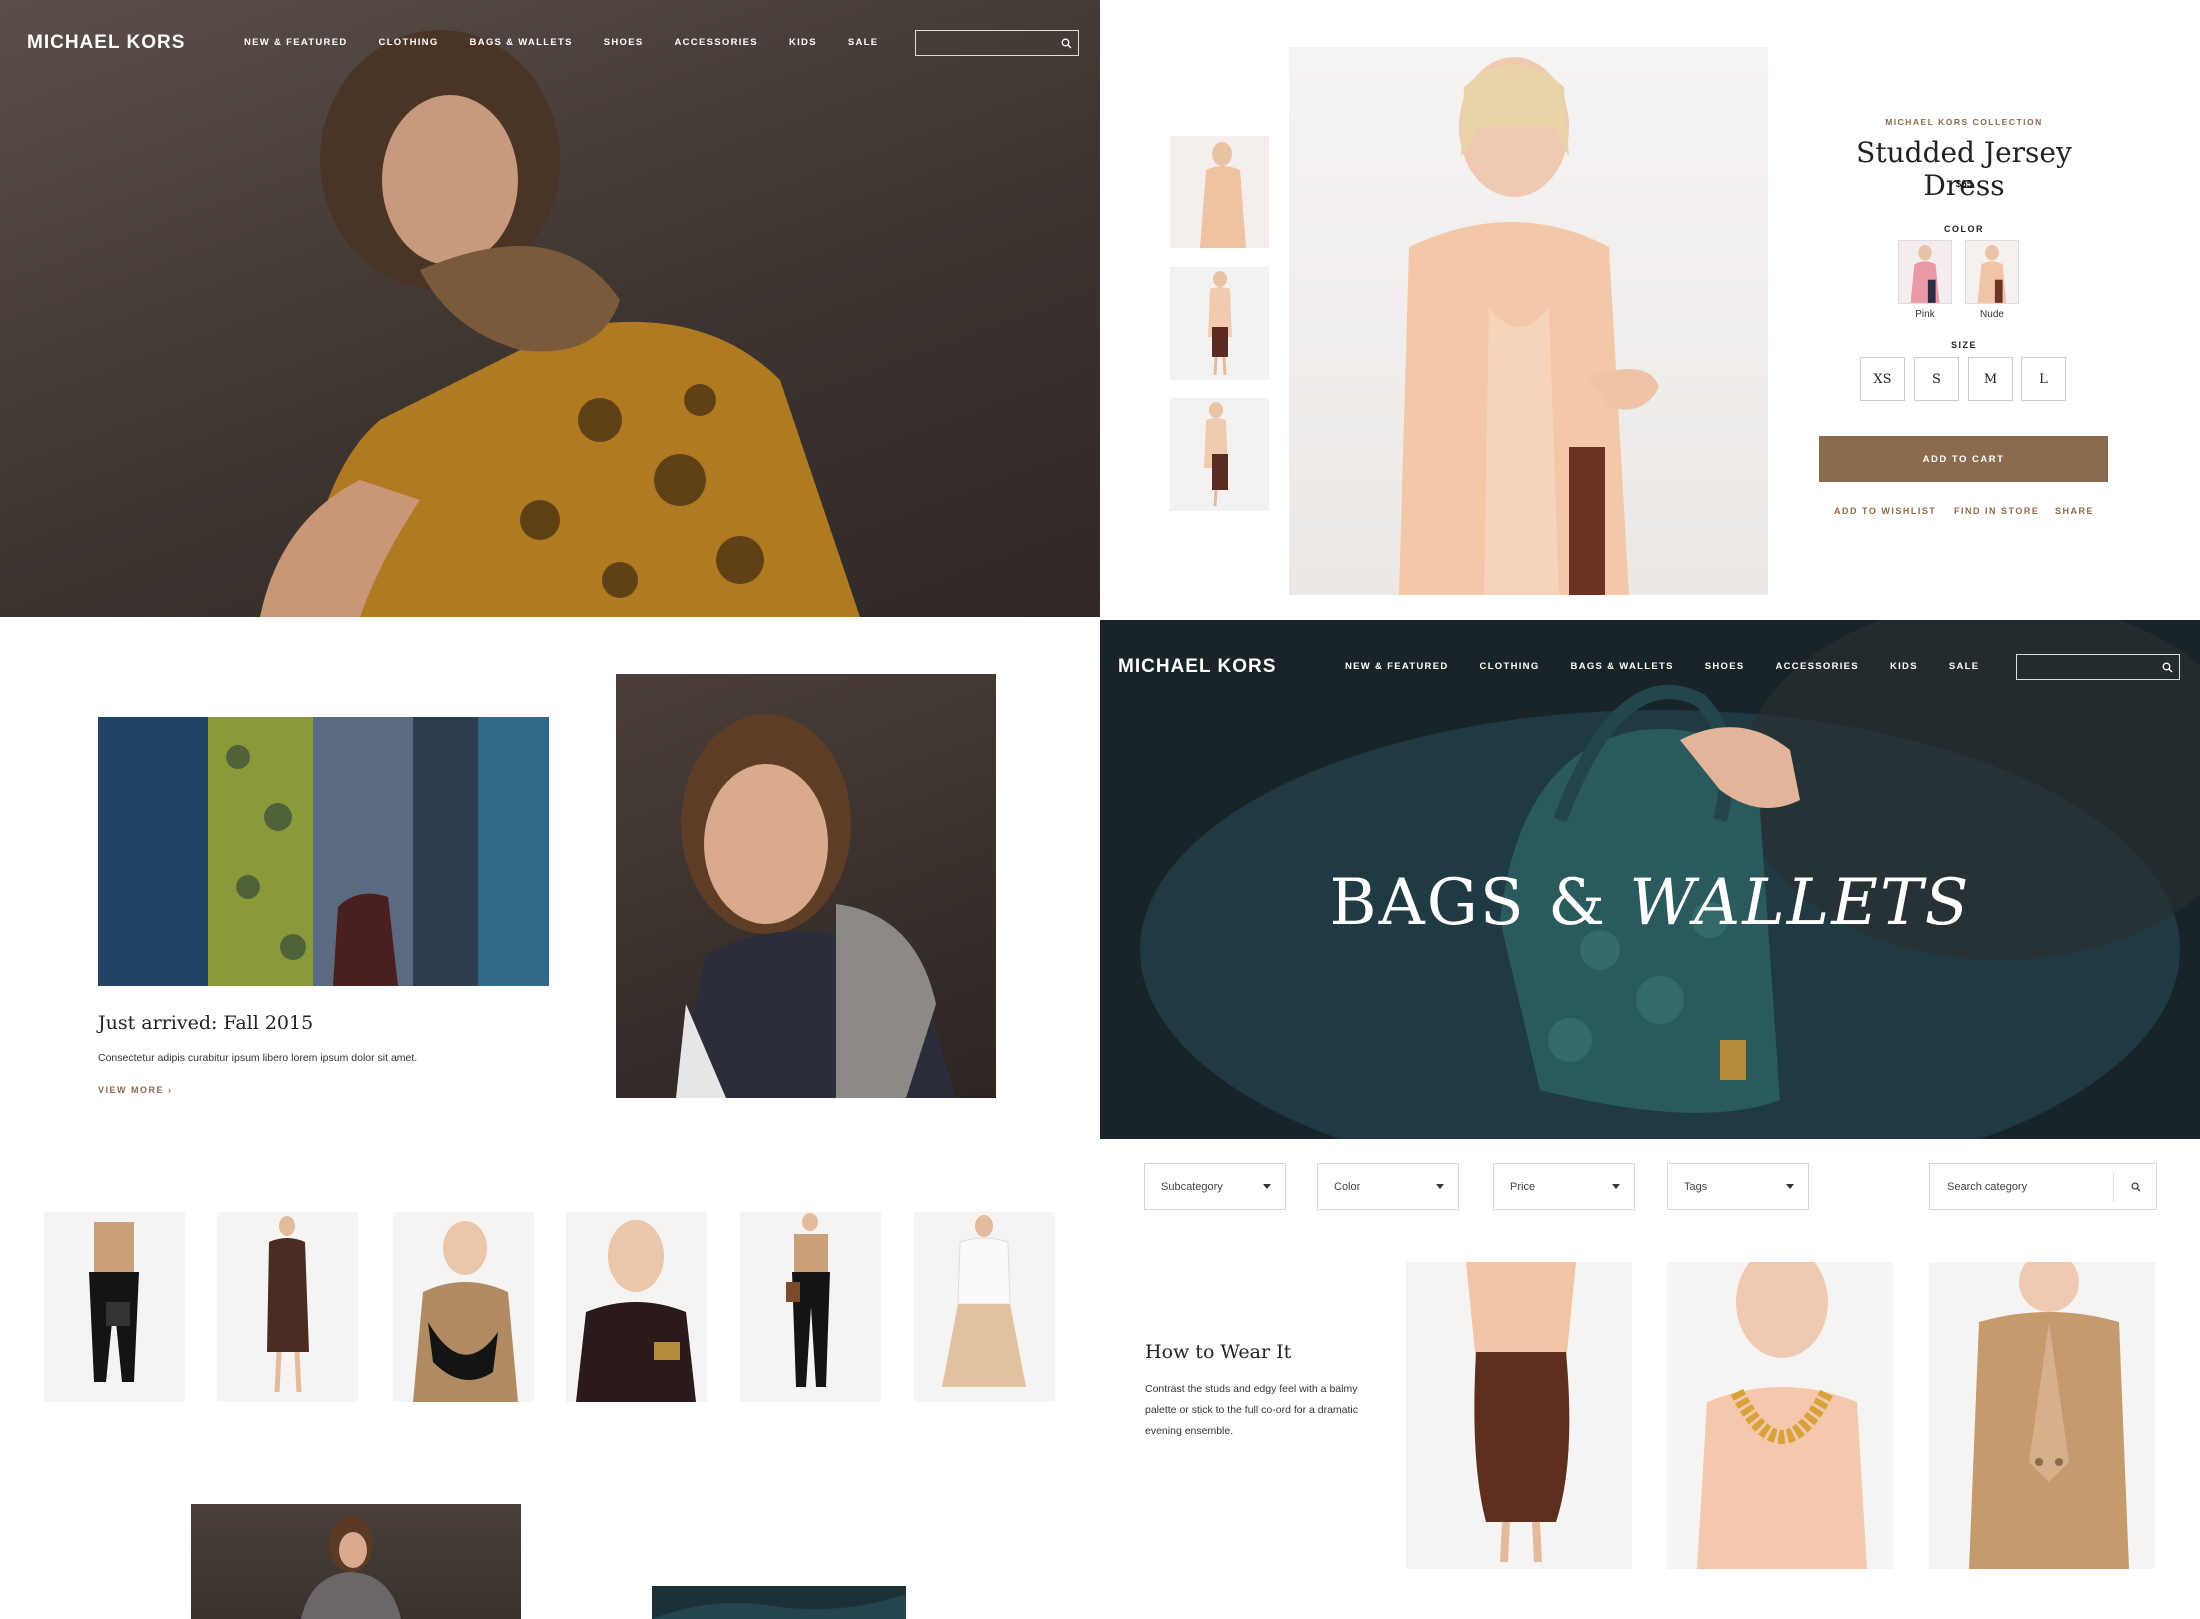 The width and height of the screenshot is (2200, 1619). Describe the element at coordinates (1738, 1186) in the screenshot. I see `filter-tags: Tags` at that location.